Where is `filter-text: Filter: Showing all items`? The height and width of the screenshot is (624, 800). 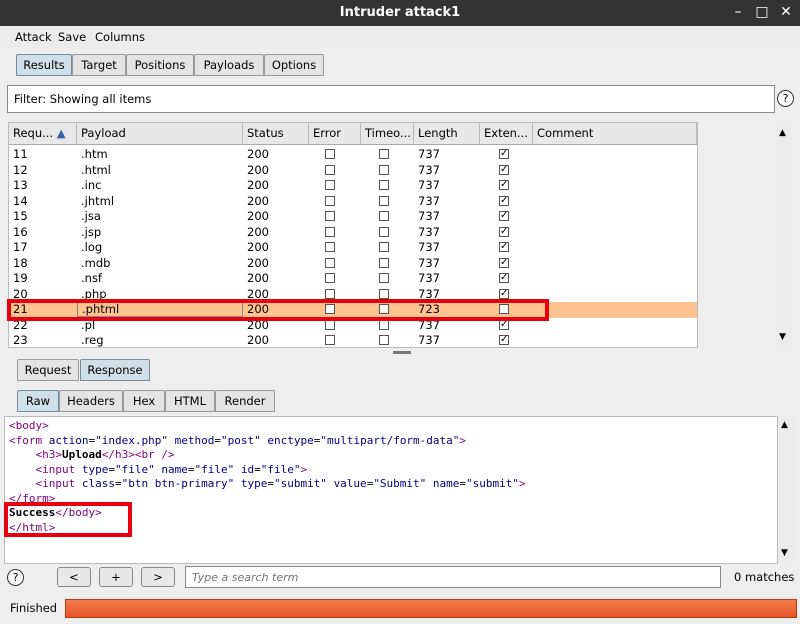
filter-text: Filter: Showing all items is located at coordinates (83, 99).